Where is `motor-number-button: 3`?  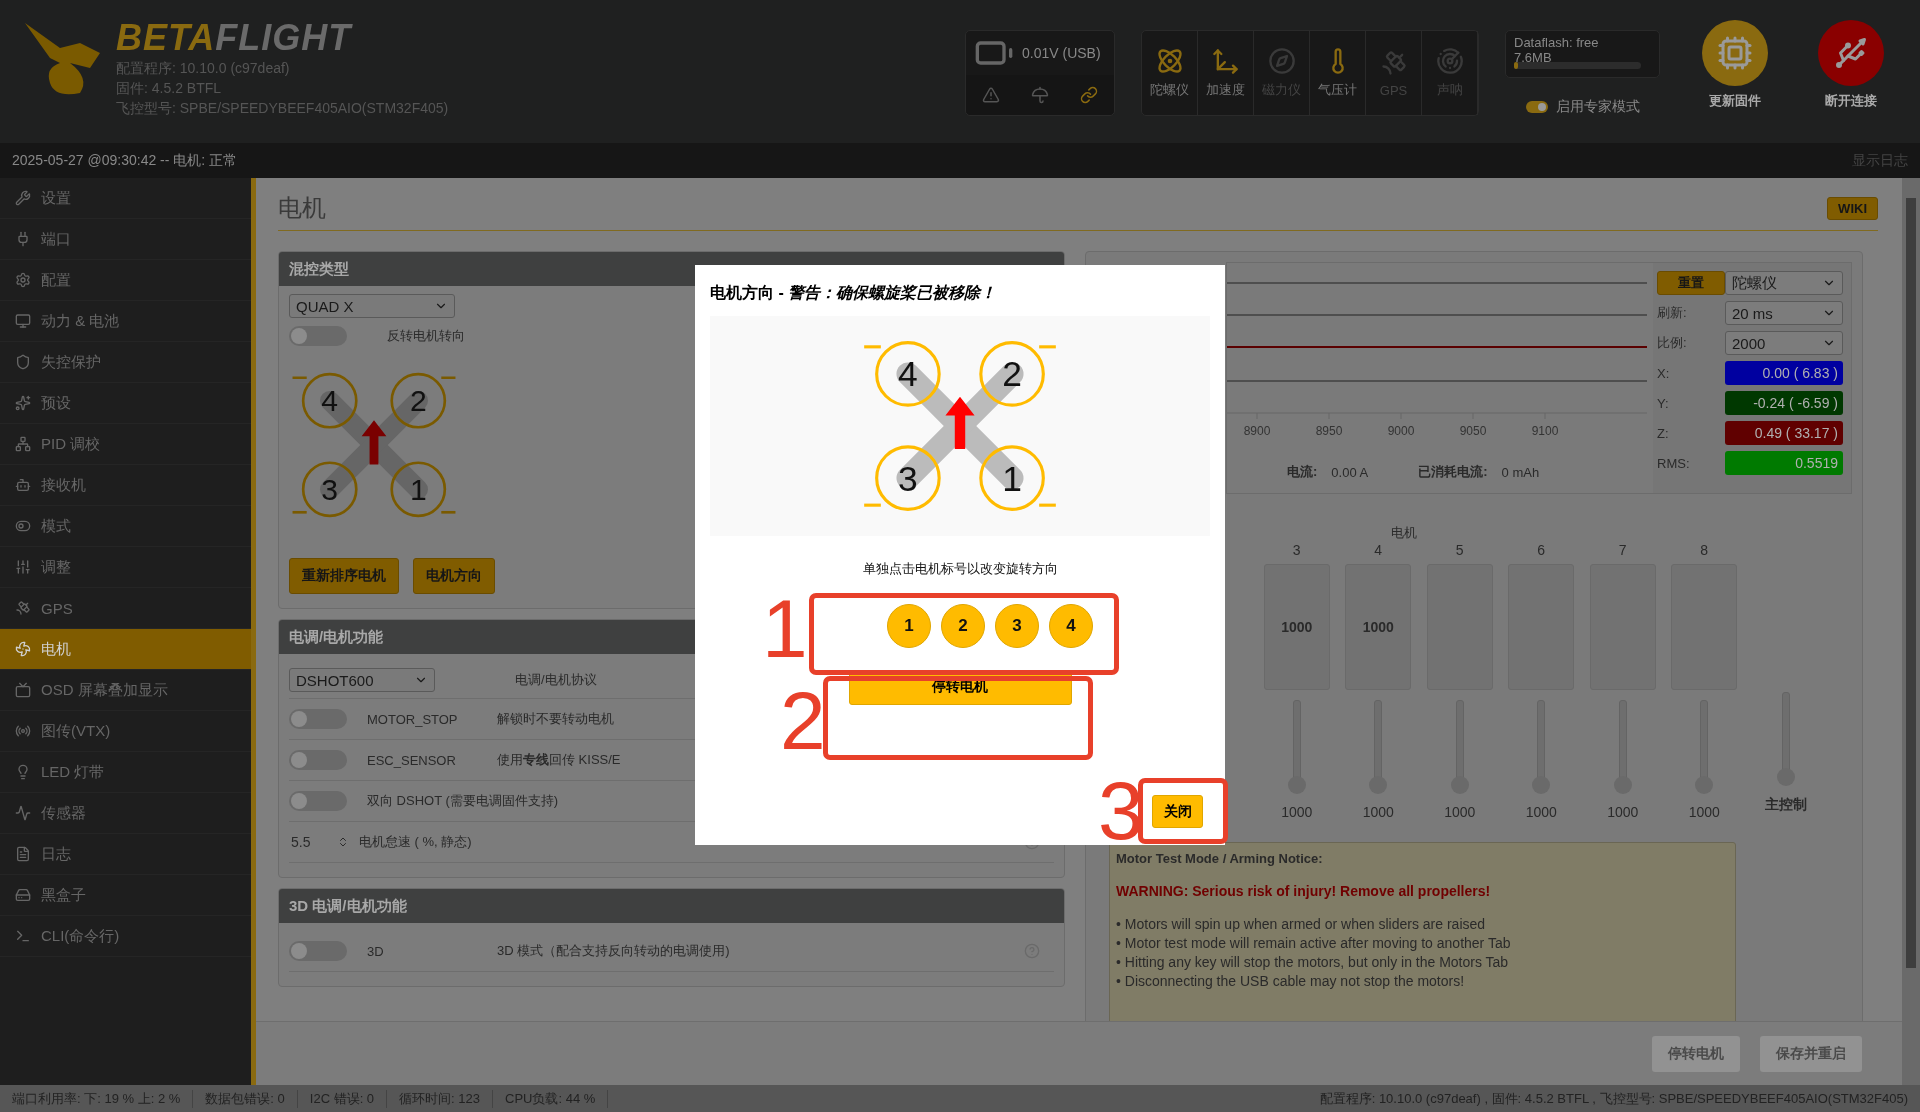 motor-number-button: 3 is located at coordinates (1017, 626).